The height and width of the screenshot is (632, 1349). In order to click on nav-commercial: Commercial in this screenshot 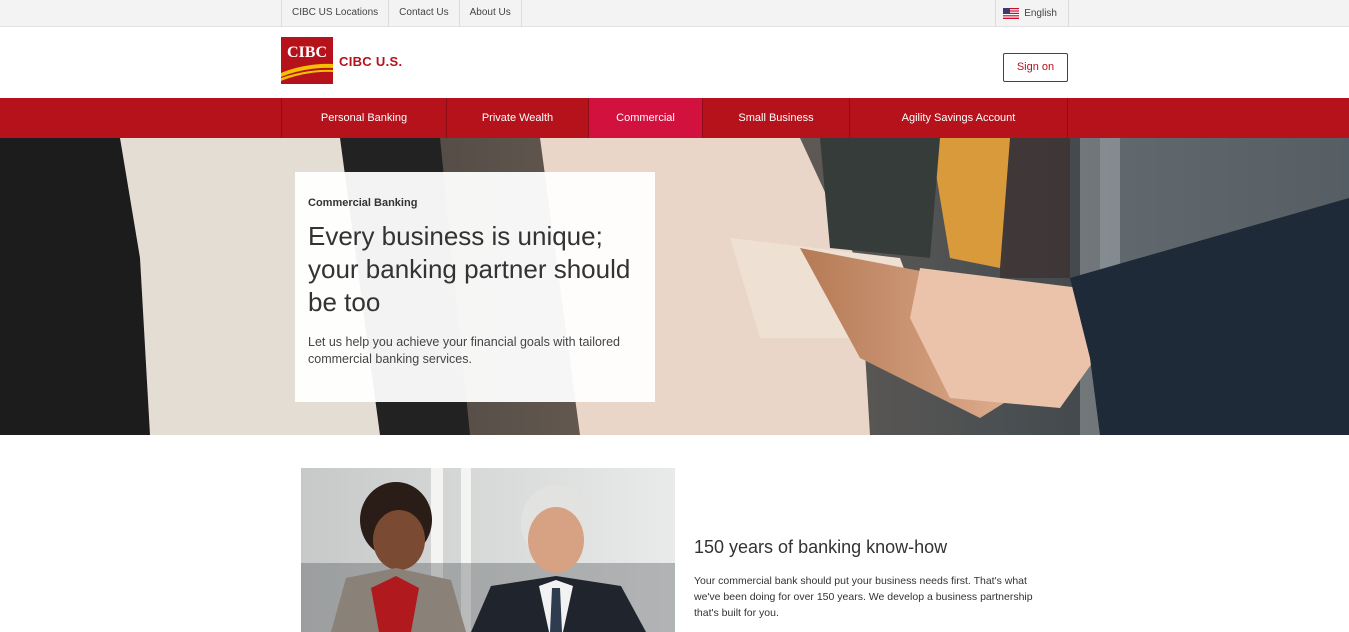, I will do `click(646, 118)`.